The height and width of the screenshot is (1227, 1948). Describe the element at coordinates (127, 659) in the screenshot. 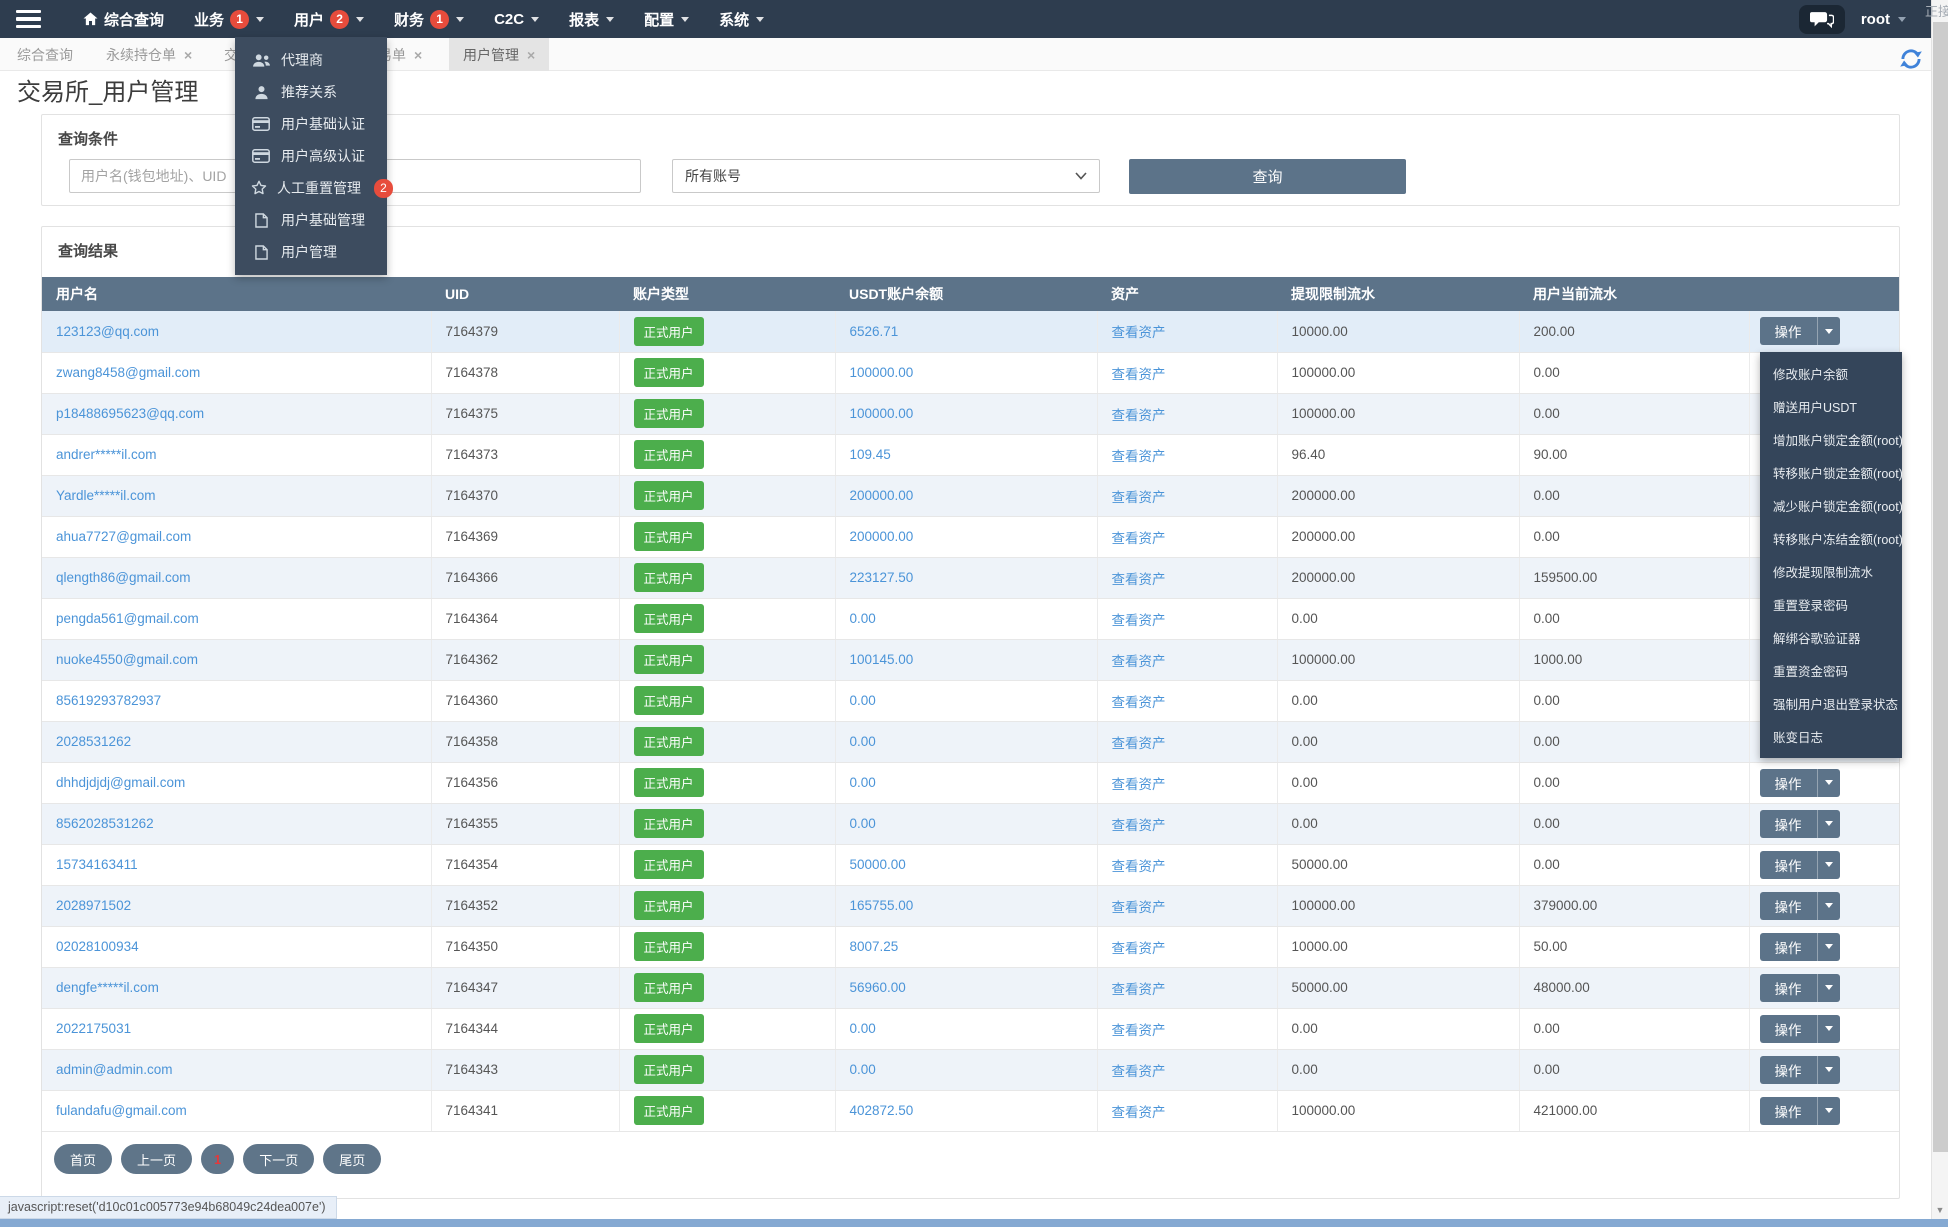

I see `username-link: nuoke4550@gmail.com` at that location.